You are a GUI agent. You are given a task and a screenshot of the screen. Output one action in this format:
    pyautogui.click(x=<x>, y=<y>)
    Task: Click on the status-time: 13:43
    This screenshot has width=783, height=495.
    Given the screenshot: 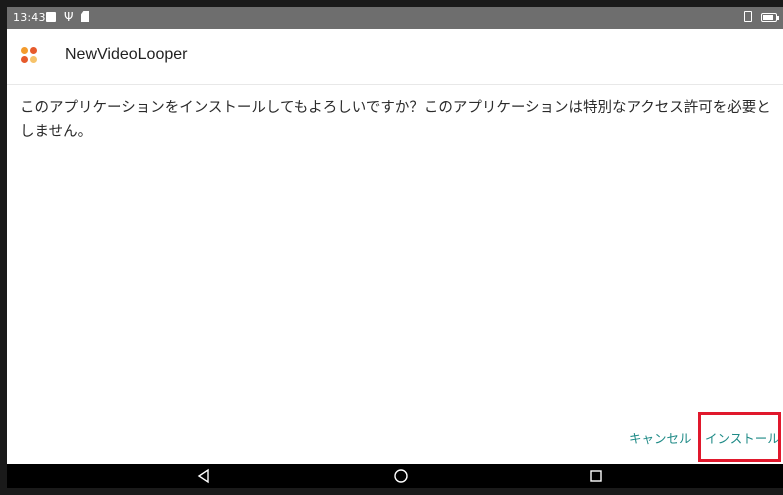 What is the action you would take?
    pyautogui.click(x=29, y=17)
    